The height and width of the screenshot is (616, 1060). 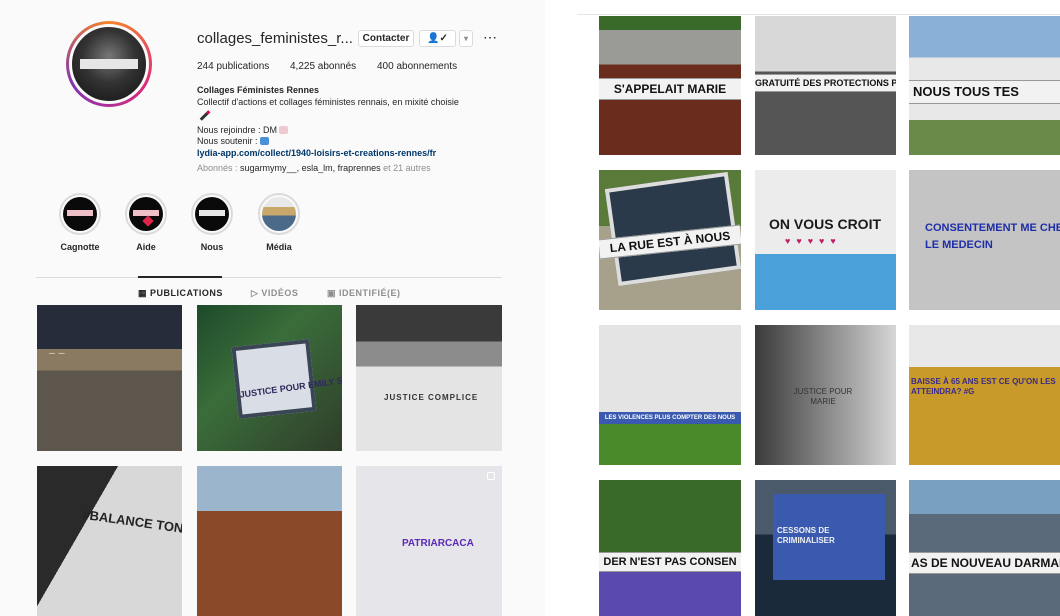 I want to click on post-text: JUSTICE POUR MARIE, so click(x=823, y=396).